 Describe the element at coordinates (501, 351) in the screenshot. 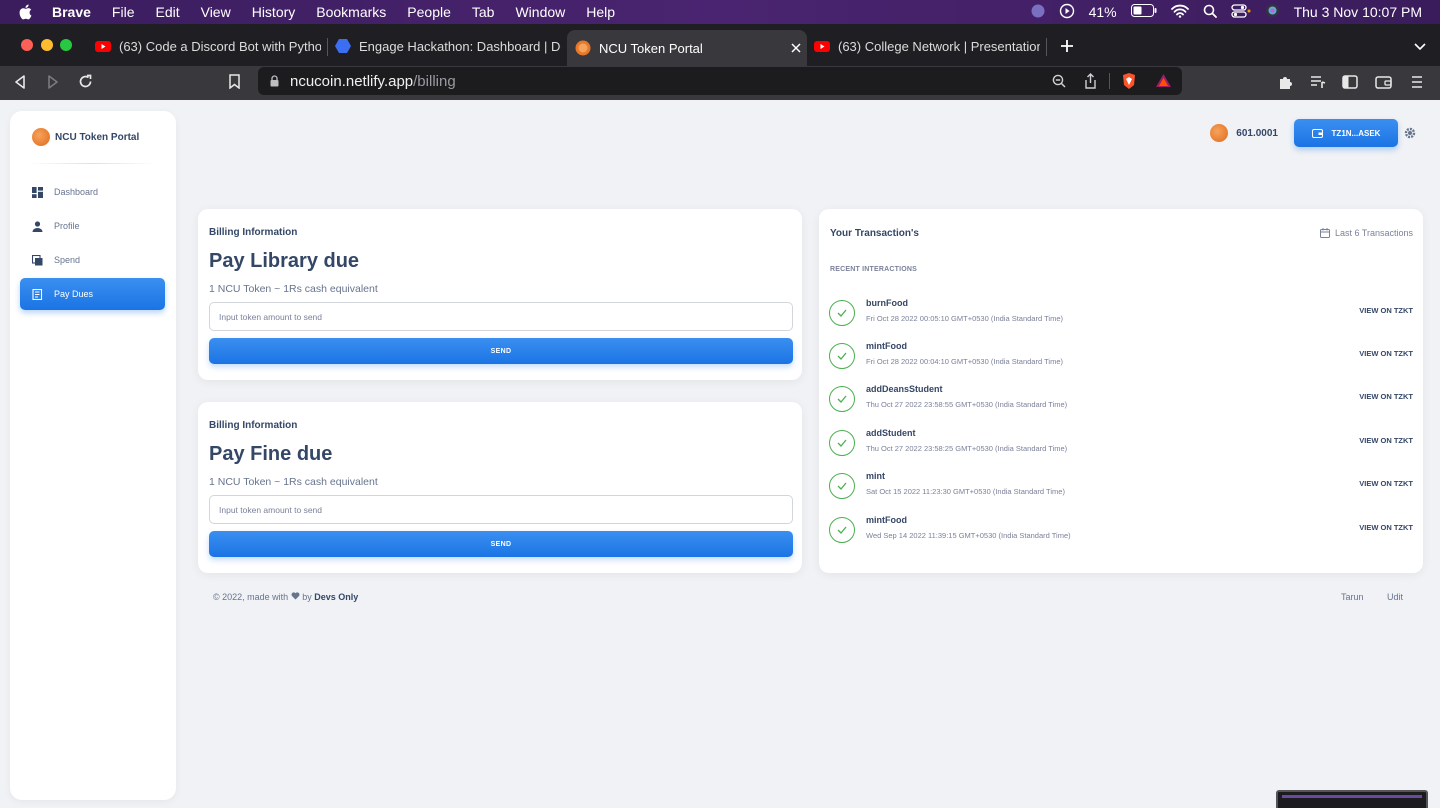

I see `send-library-button: SEND` at that location.